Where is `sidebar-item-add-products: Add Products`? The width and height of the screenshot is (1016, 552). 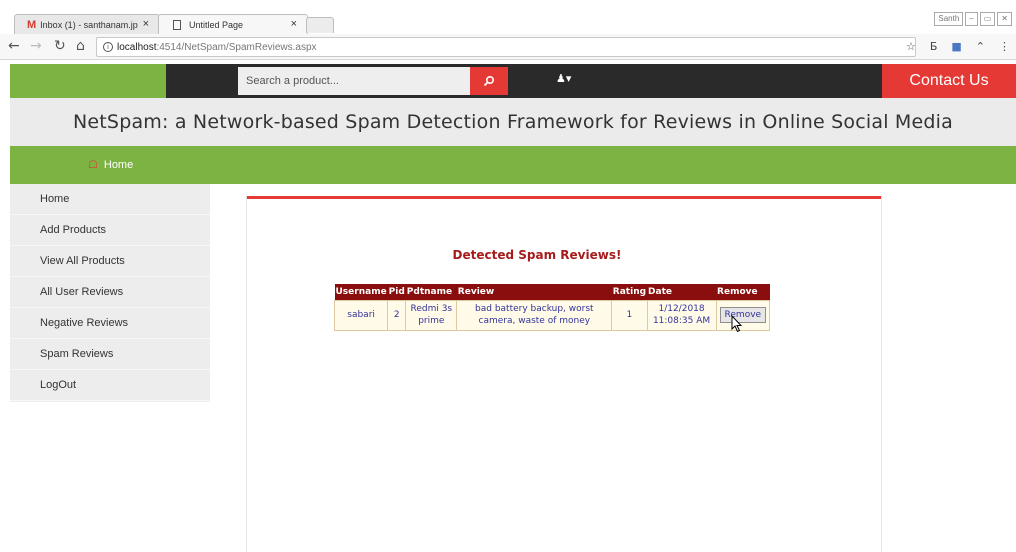 sidebar-item-add-products: Add Products is located at coordinates (110, 230).